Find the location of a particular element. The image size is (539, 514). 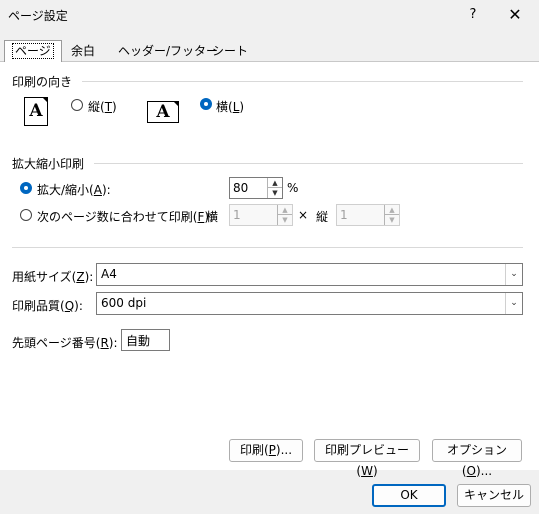

first-page-number-label: 先頭ページ番号(R): is located at coordinates (65, 343).